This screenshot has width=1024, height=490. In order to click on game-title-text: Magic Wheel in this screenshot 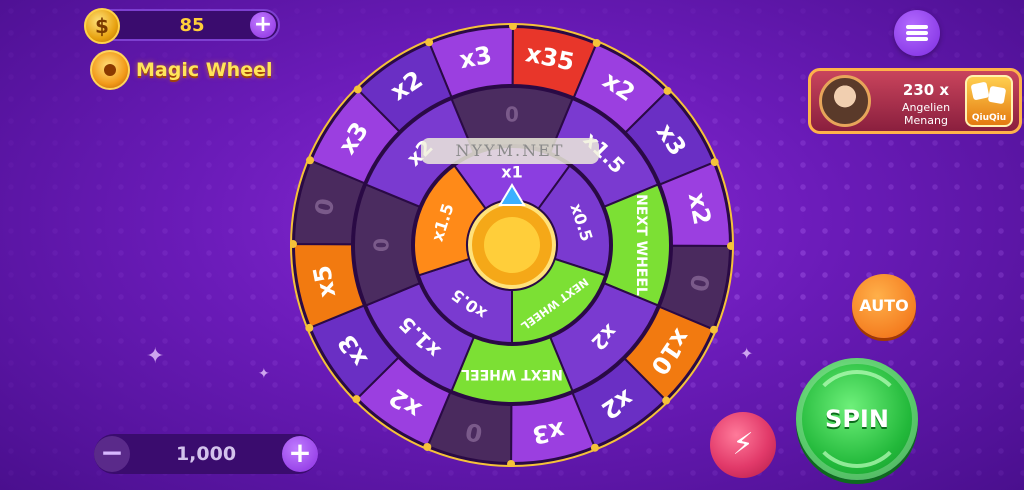, I will do `click(204, 70)`.